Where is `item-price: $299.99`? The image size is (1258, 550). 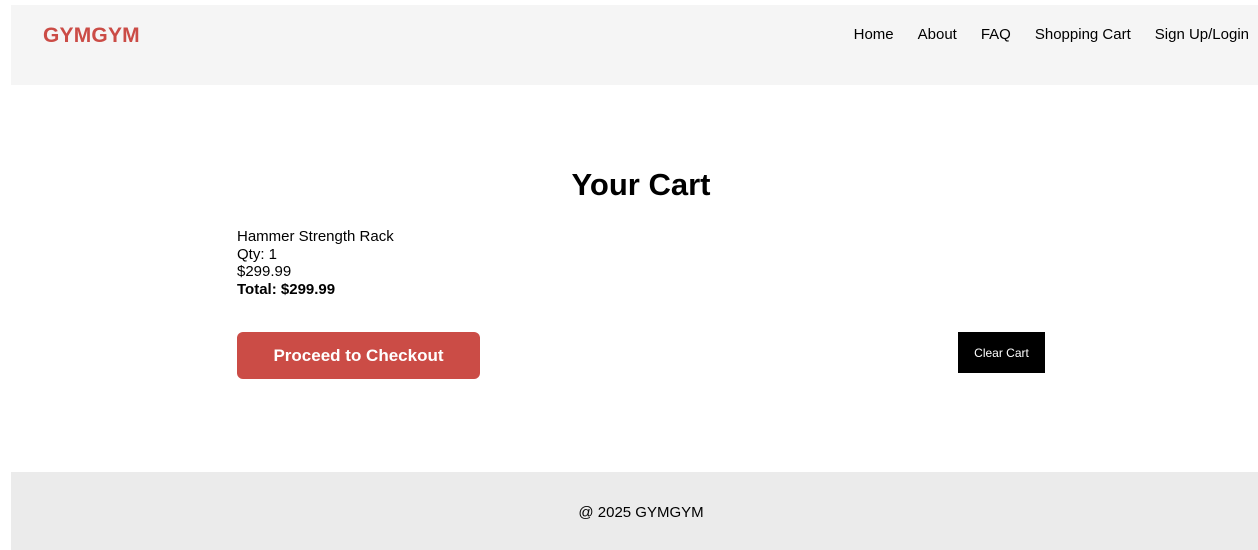 item-price: $299.99 is located at coordinates (264, 271).